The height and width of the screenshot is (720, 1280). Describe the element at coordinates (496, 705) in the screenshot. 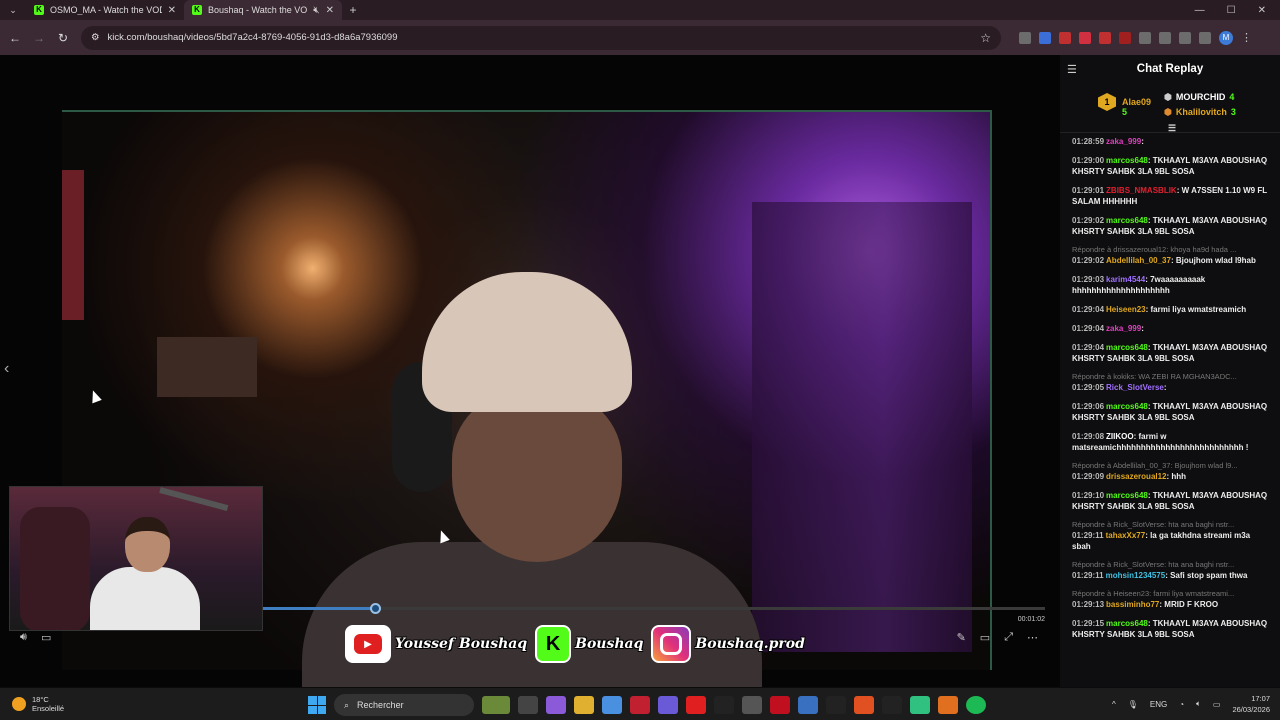

I see `widget-icon` at that location.